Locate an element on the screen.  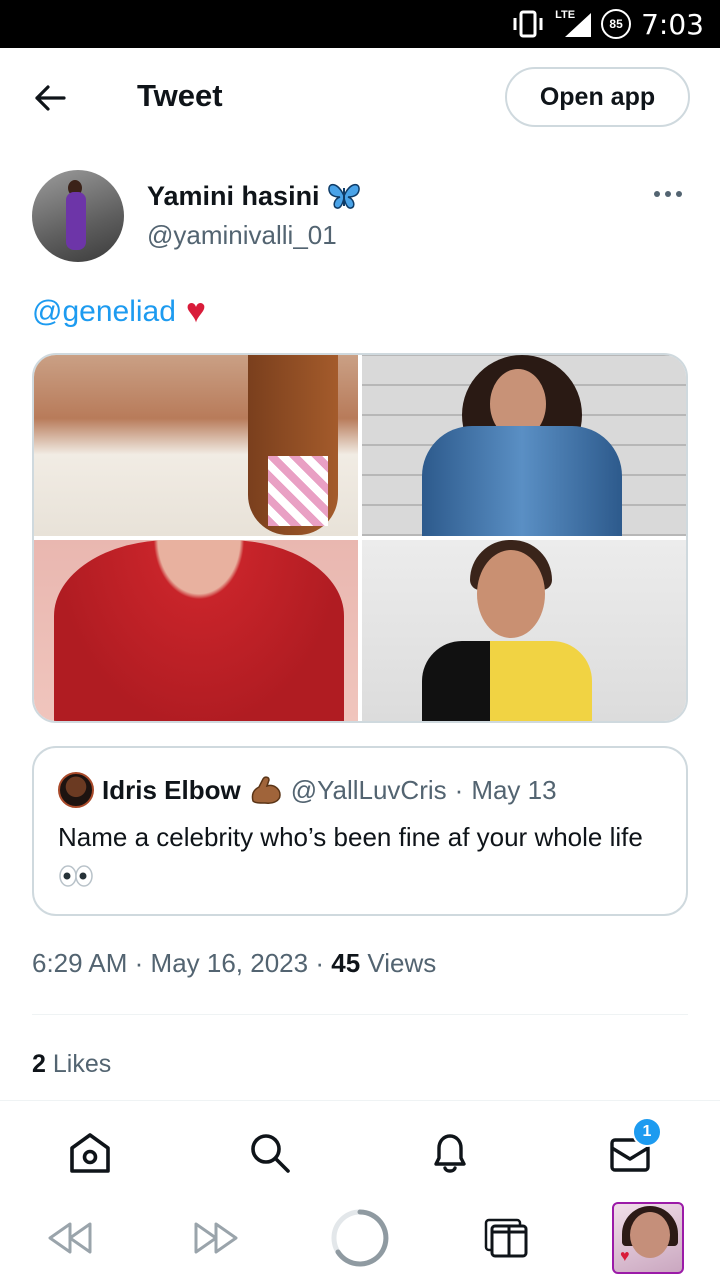
loading-ring-icon is located at coordinates (360, 1238).